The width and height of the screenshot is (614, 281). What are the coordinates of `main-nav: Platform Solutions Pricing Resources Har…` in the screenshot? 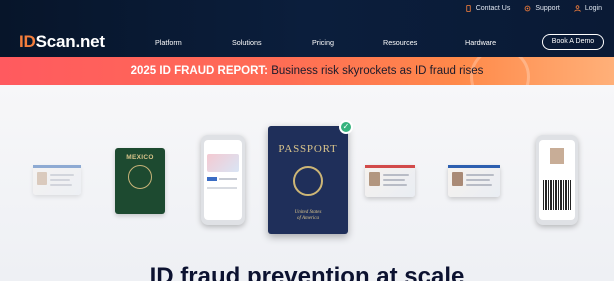 It's located at (307, 43).